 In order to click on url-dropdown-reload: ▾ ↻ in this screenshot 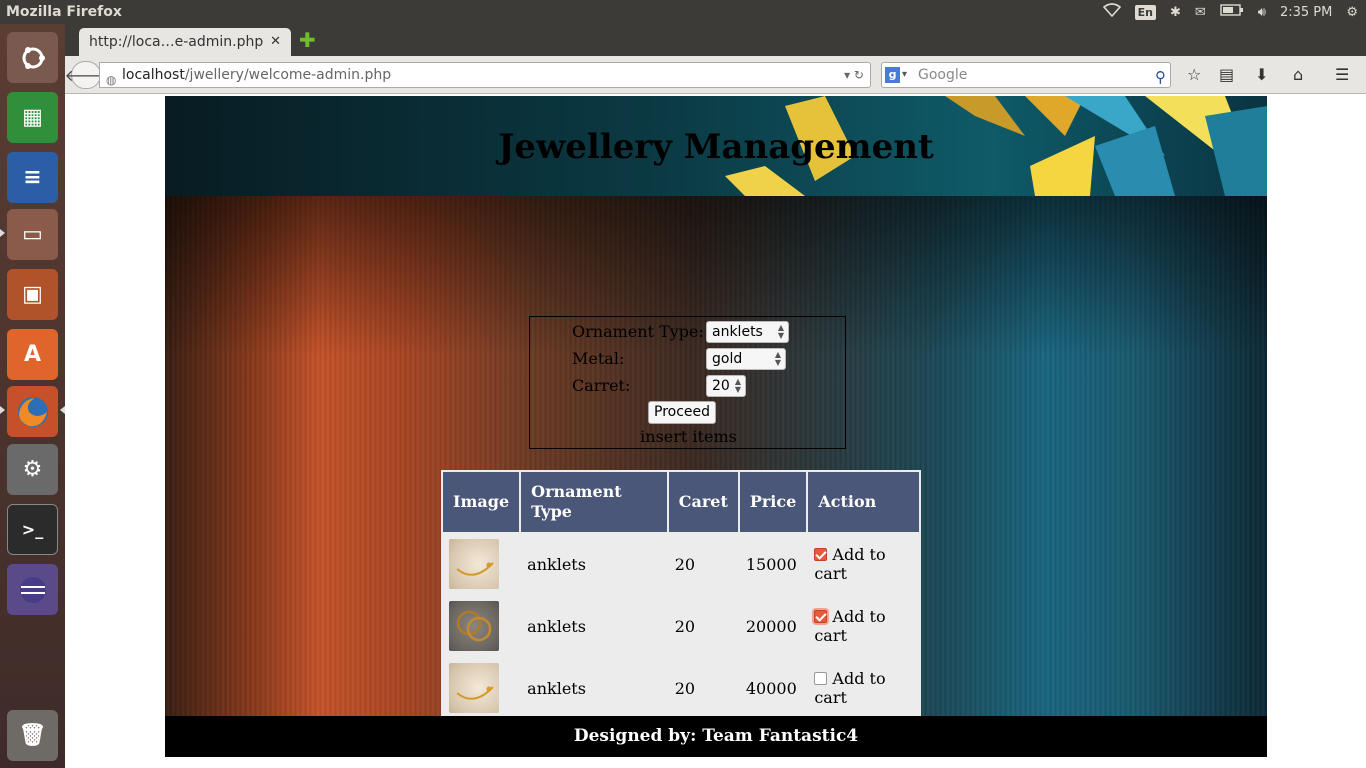, I will do `click(854, 75)`.